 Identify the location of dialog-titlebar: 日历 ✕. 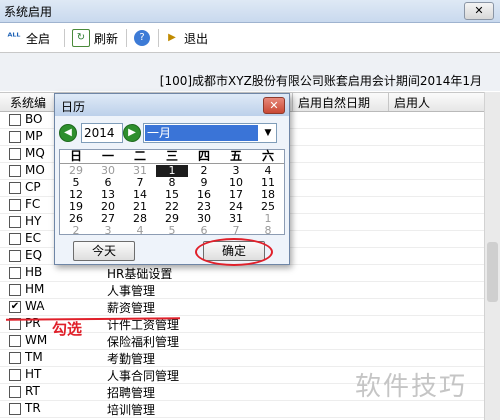
(172, 105).